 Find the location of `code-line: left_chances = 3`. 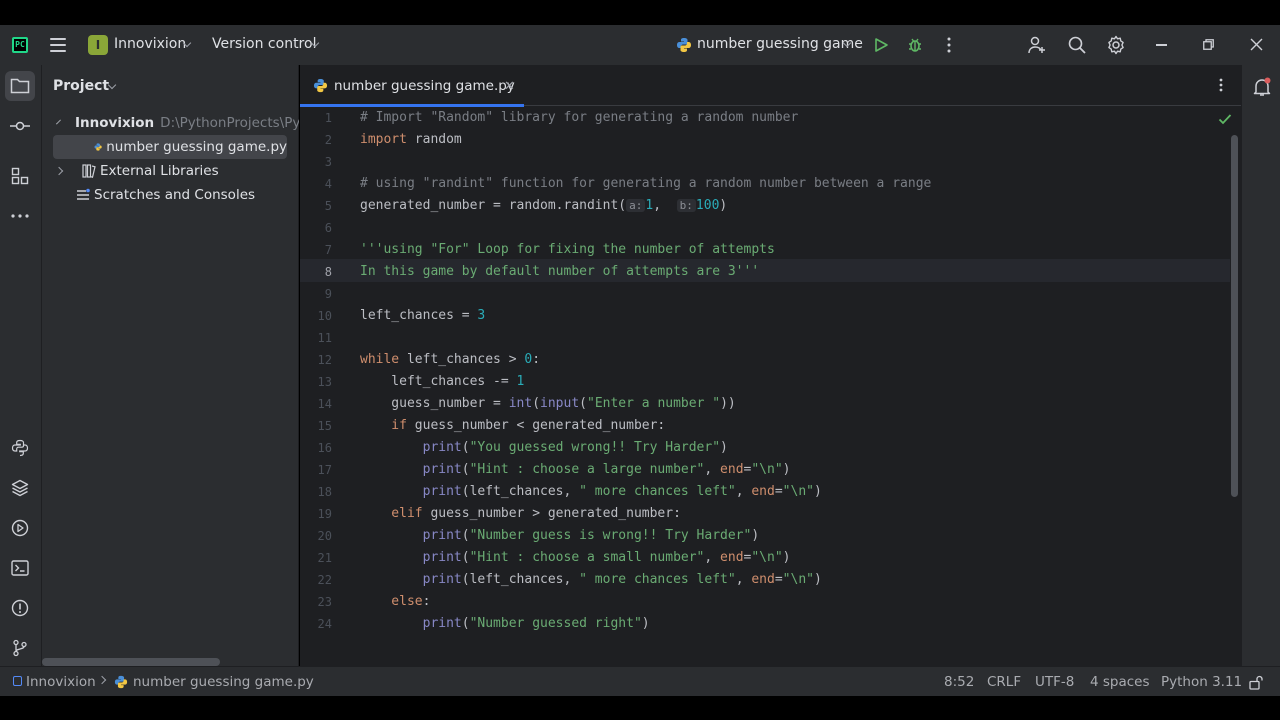

code-line: left_chances = 3 is located at coordinates (423, 315).